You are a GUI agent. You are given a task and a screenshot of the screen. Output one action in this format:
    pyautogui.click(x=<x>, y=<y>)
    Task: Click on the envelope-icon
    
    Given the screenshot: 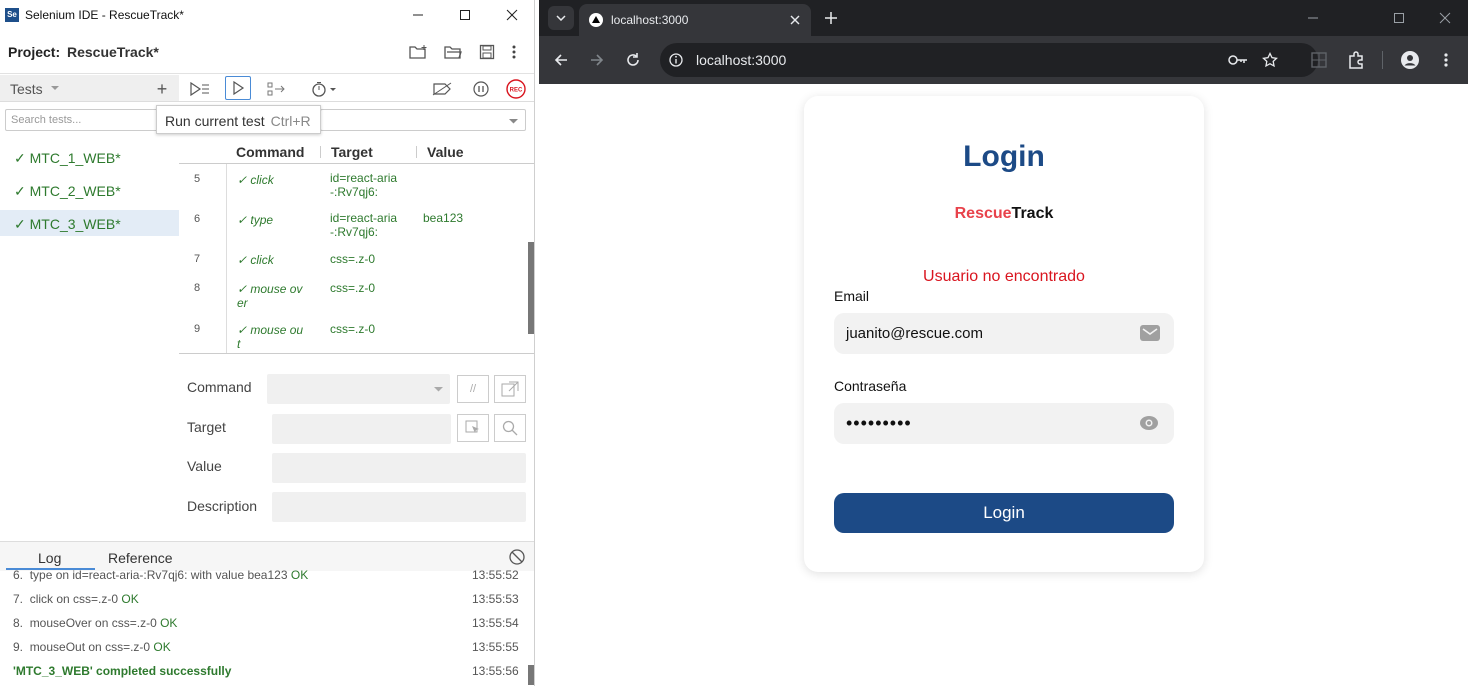 What is the action you would take?
    pyautogui.click(x=1150, y=333)
    